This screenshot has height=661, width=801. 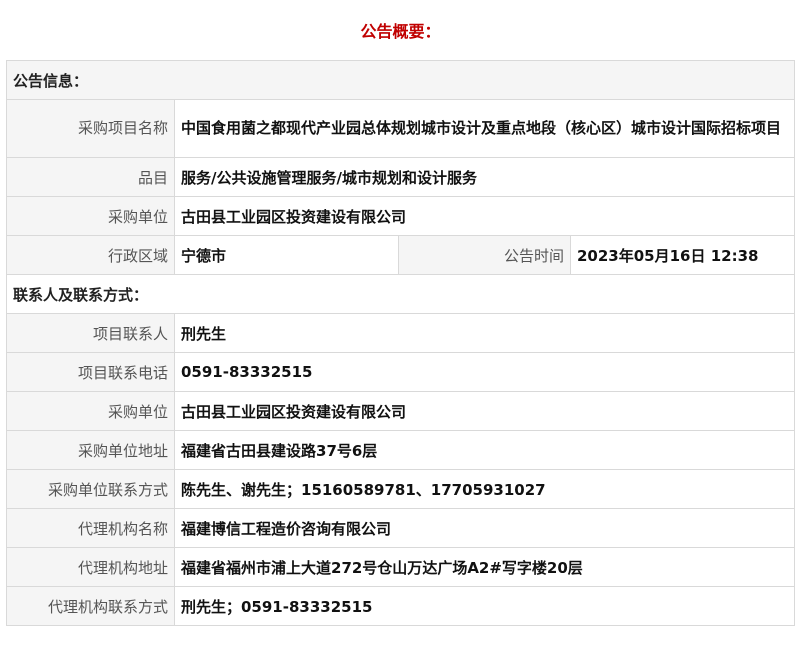 What do you see at coordinates (90, 333) in the screenshot?
I see `project-contact-label: 项目联系人` at bounding box center [90, 333].